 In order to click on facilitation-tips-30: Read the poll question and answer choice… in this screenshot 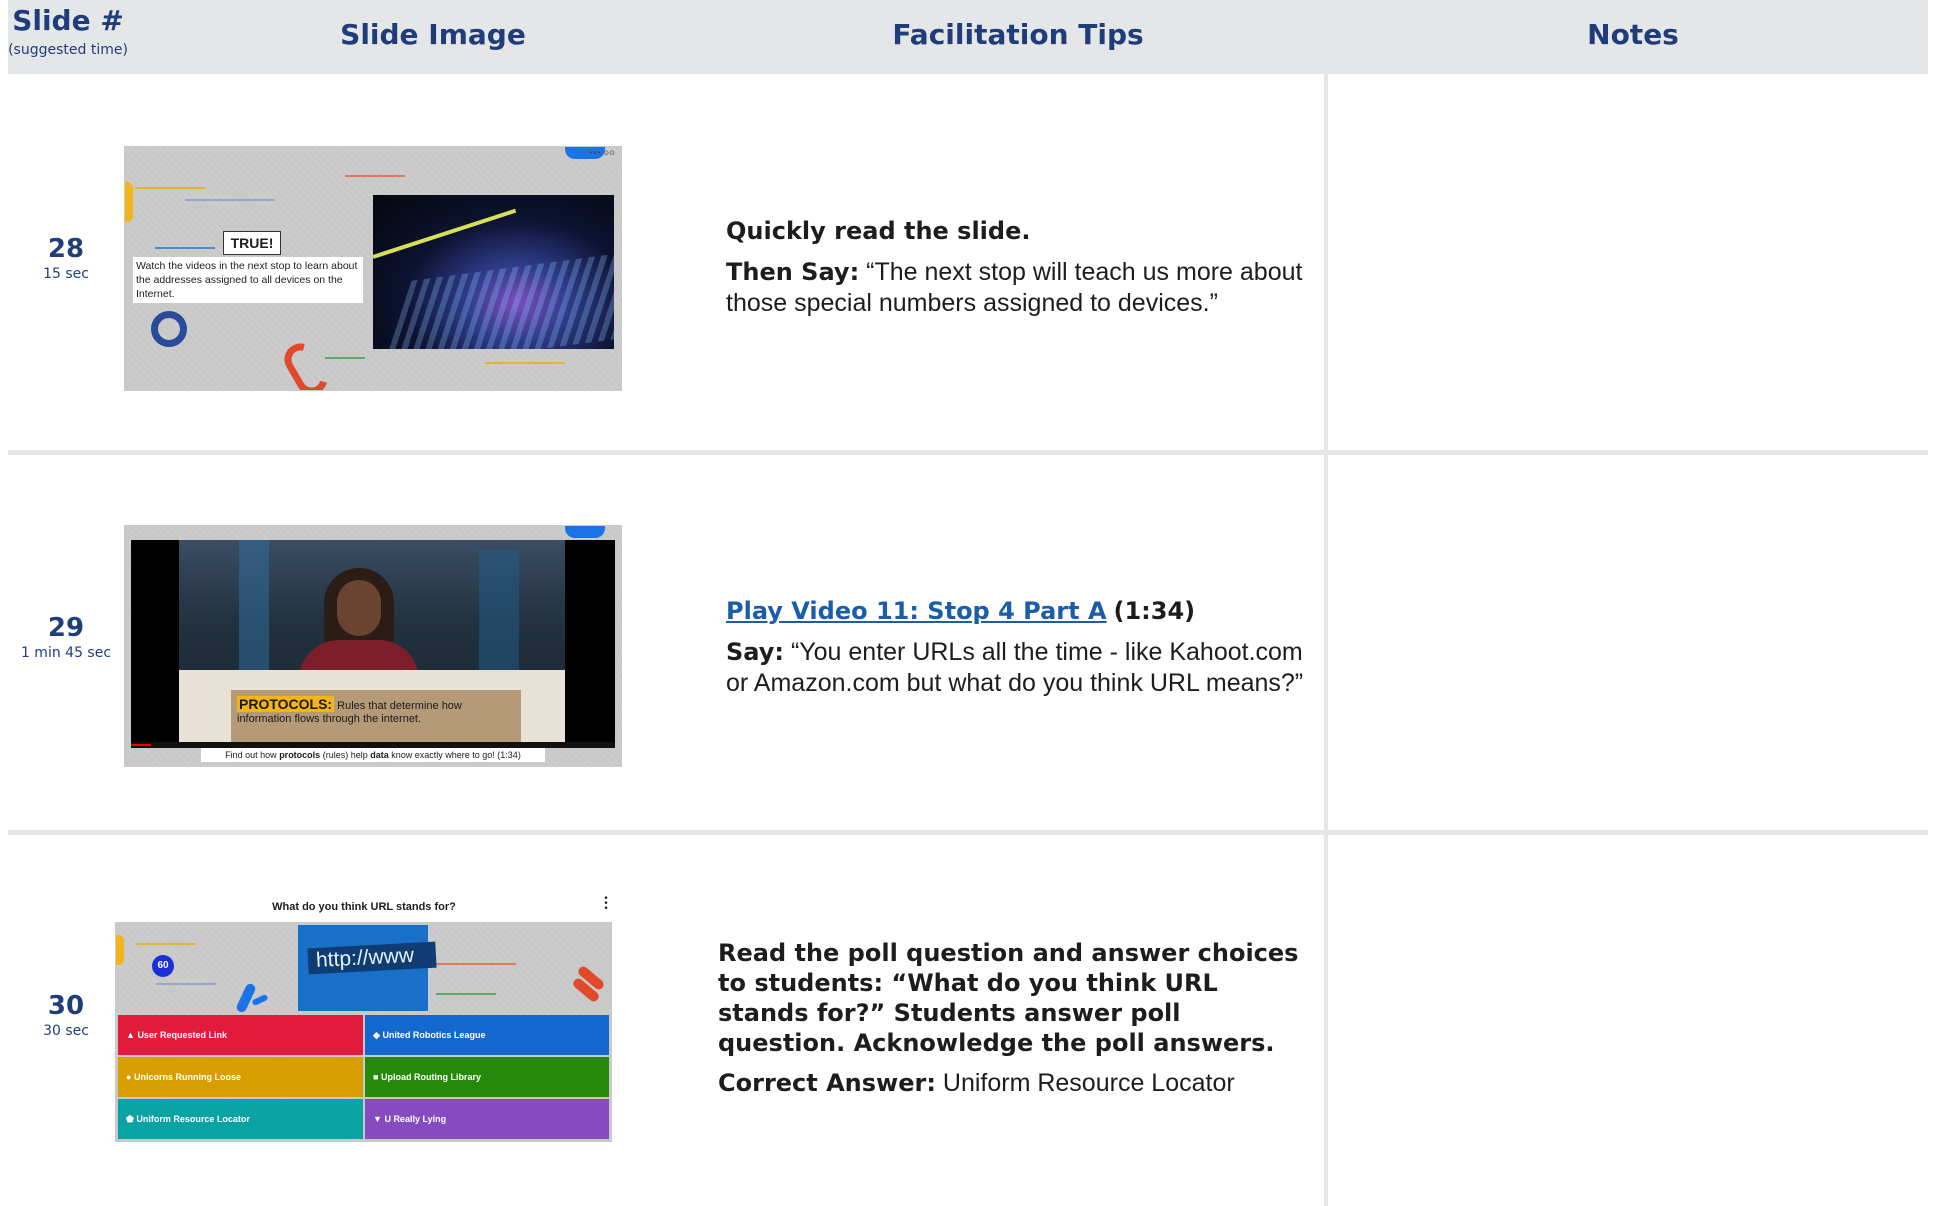, I will do `click(1013, 1023)`.